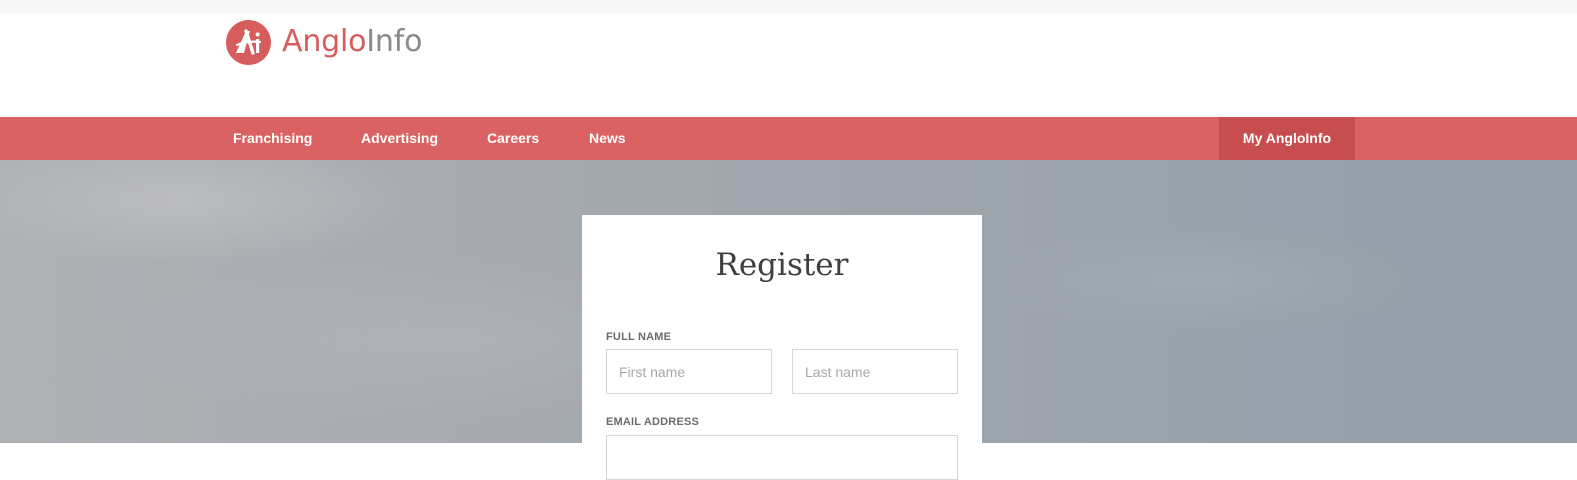 The height and width of the screenshot is (480, 1577). Describe the element at coordinates (513, 138) in the screenshot. I see `nav-item-careers: Careers` at that location.